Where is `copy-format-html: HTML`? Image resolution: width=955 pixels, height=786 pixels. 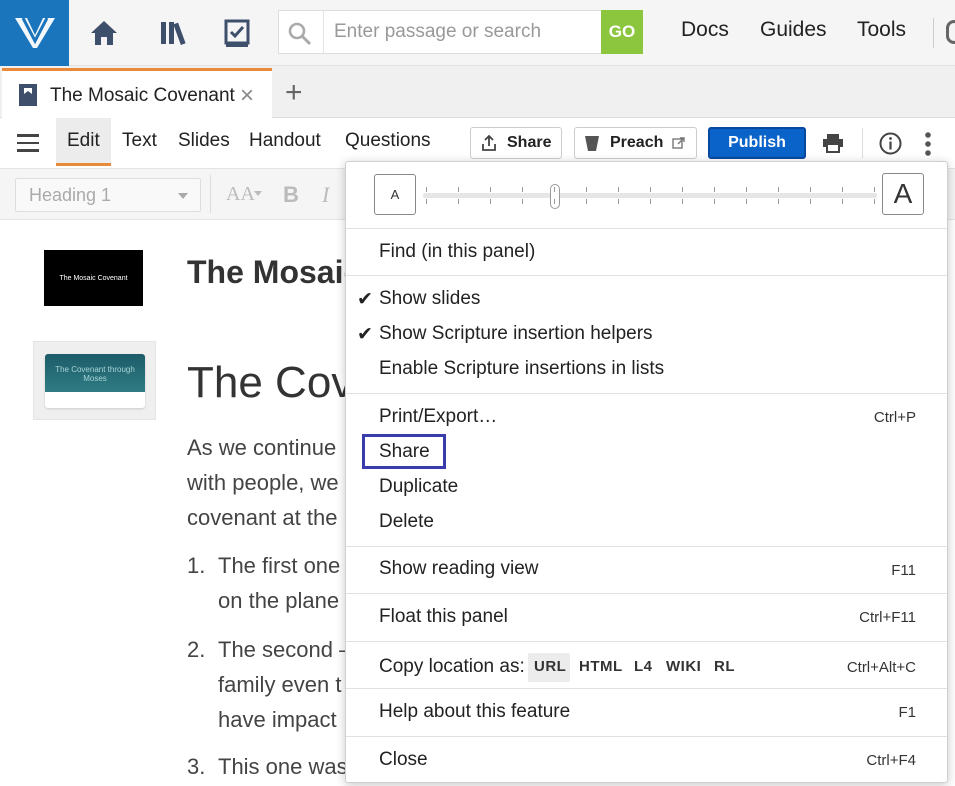
copy-format-html: HTML is located at coordinates (601, 666).